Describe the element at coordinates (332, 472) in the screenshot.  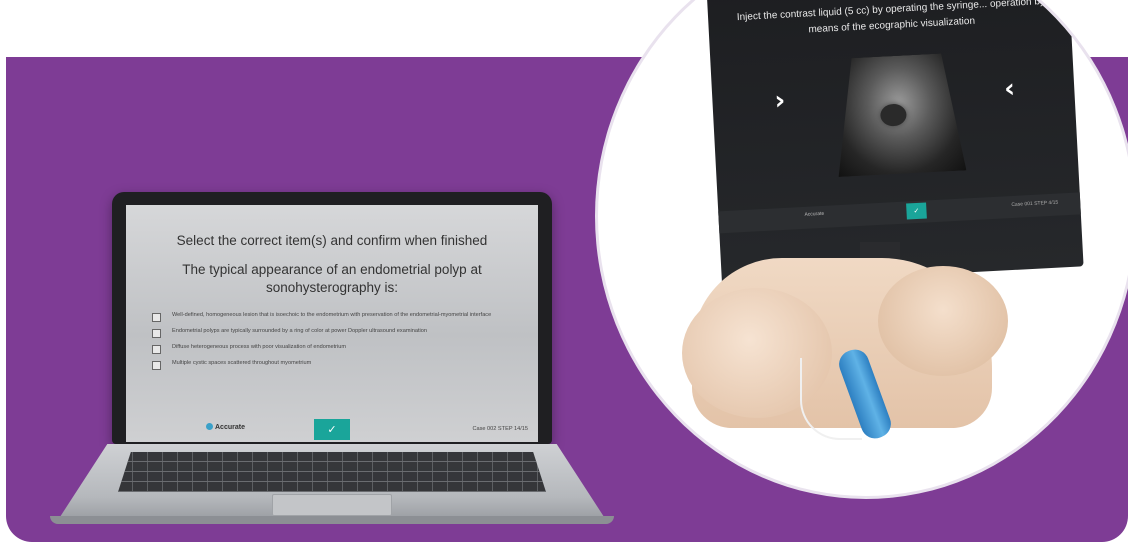
I see `keyboard-rows` at that location.